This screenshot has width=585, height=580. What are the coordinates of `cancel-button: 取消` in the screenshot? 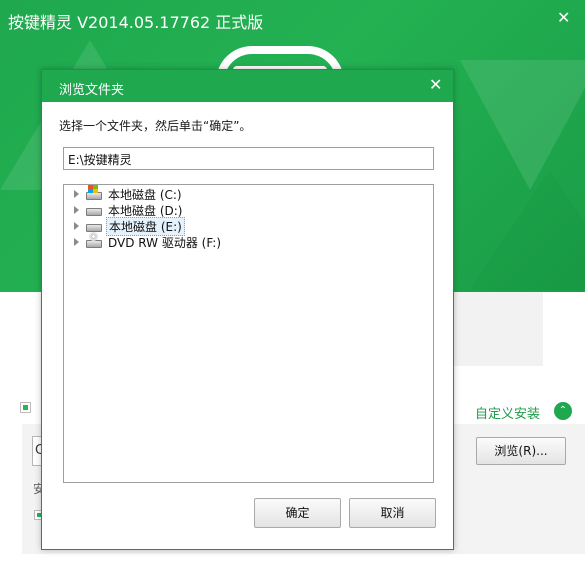 It's located at (392, 513).